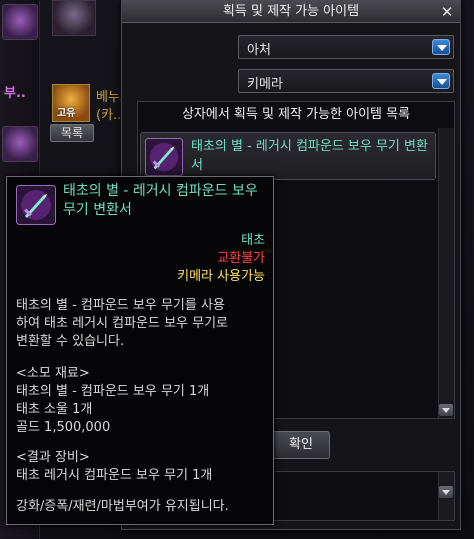  I want to click on tooltip-rarity: 태초, so click(253, 240).